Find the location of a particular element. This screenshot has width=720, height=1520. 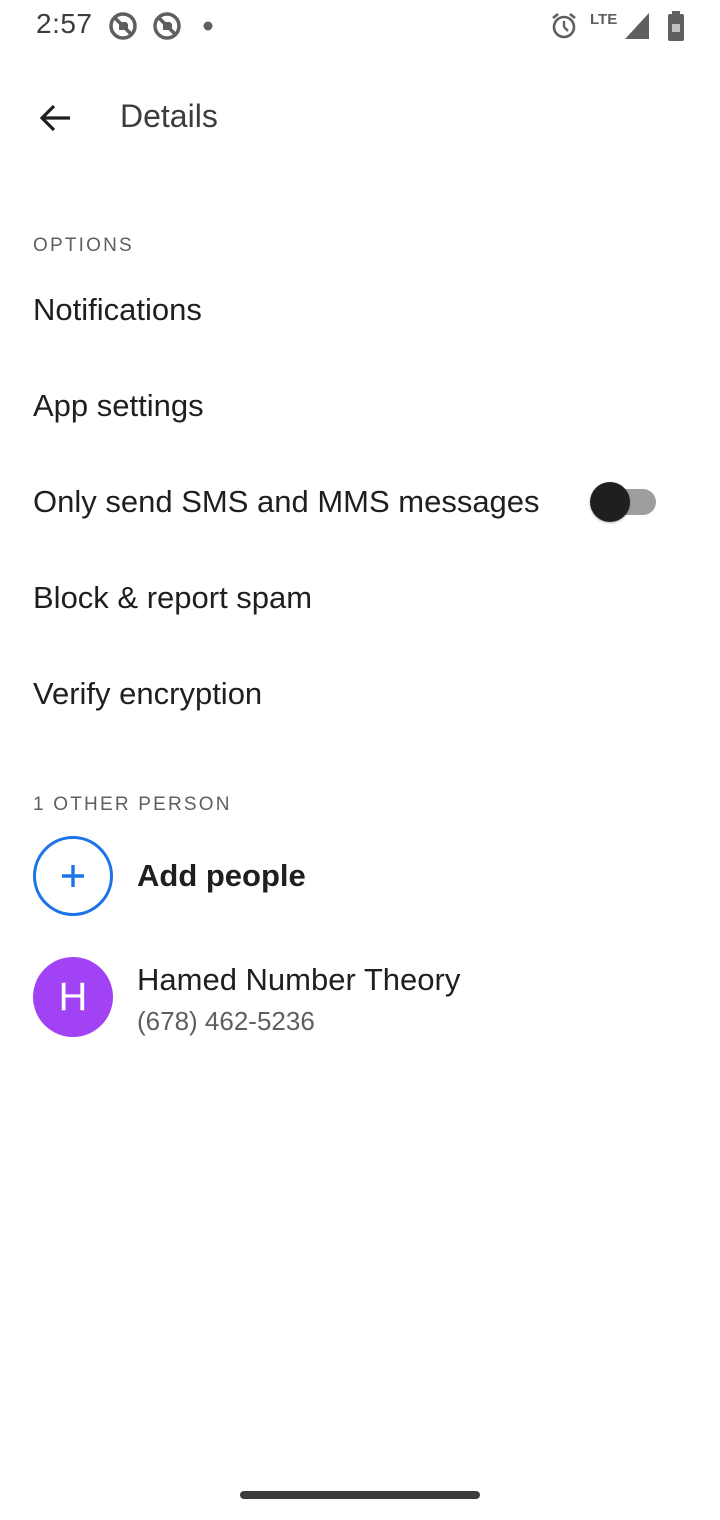

add-people-button: Add people is located at coordinates (360, 876).